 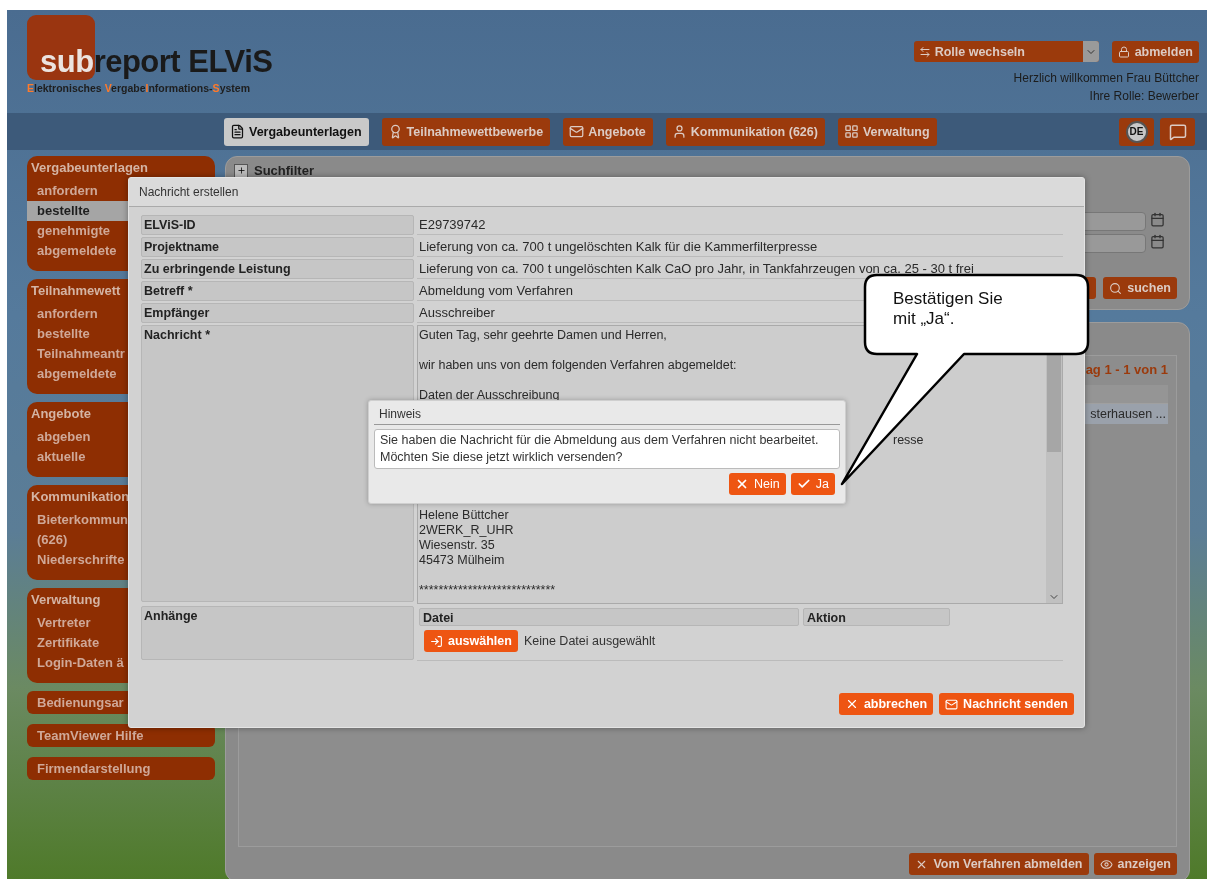 I want to click on sidebar-group-title: Teilnahmewett, so click(x=76, y=291).